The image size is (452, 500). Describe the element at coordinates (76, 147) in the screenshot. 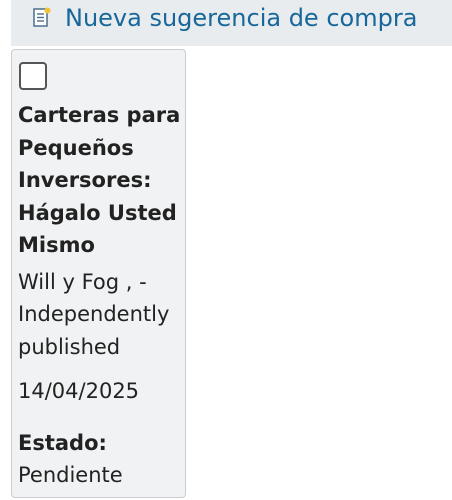

I see `title-line: Pequeños` at that location.